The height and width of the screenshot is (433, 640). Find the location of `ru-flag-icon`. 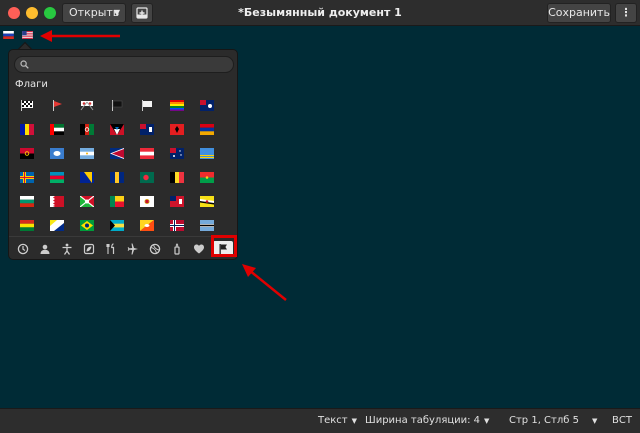

ru-flag-icon is located at coordinates (8, 35).